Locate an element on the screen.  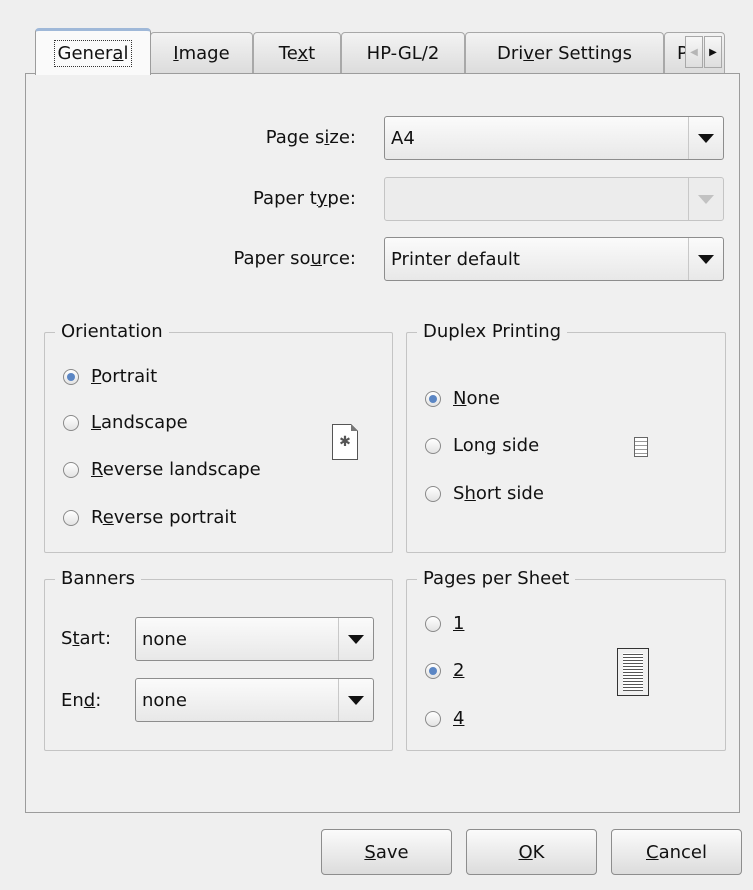
tab-text: Text is located at coordinates (297, 52).